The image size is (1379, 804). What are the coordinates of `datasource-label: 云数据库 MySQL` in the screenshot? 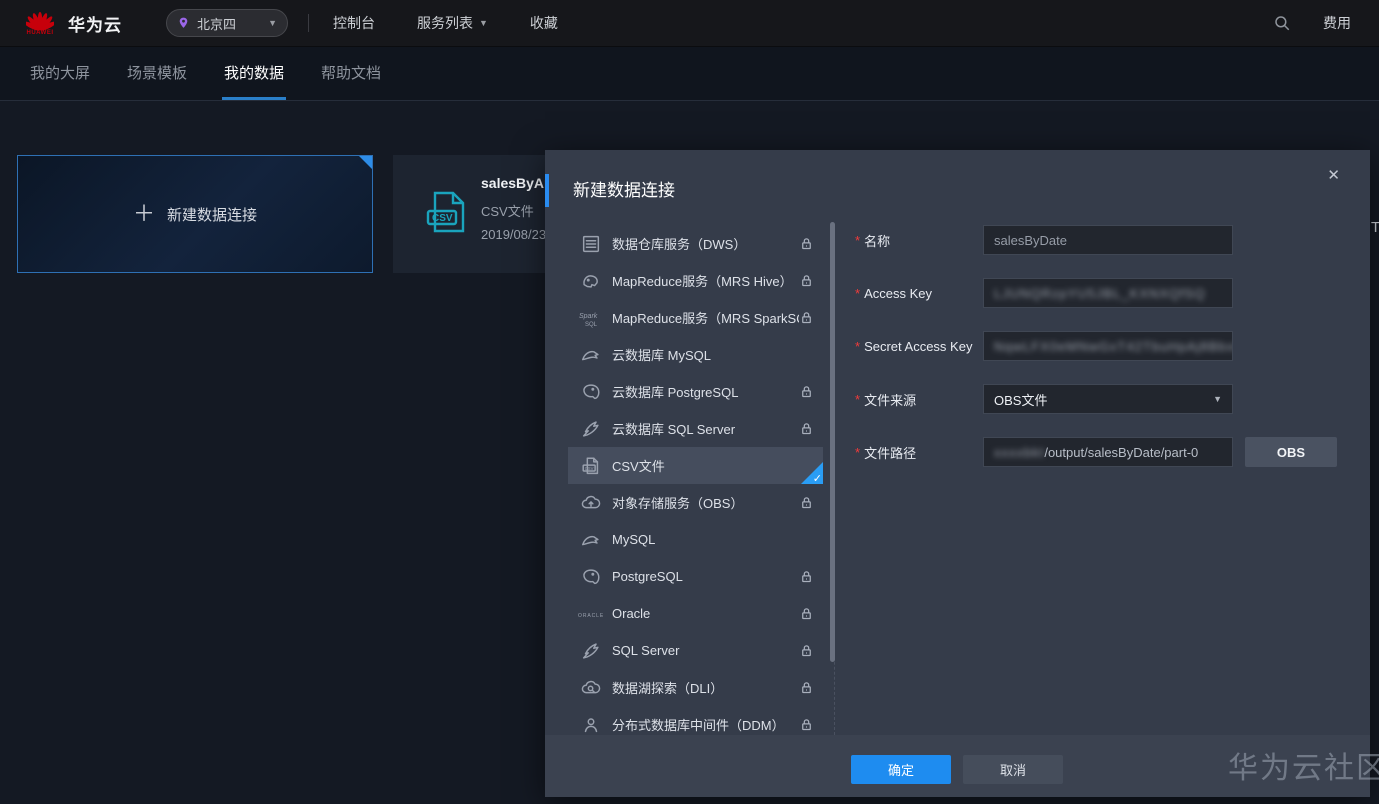 It's located at (661, 355).